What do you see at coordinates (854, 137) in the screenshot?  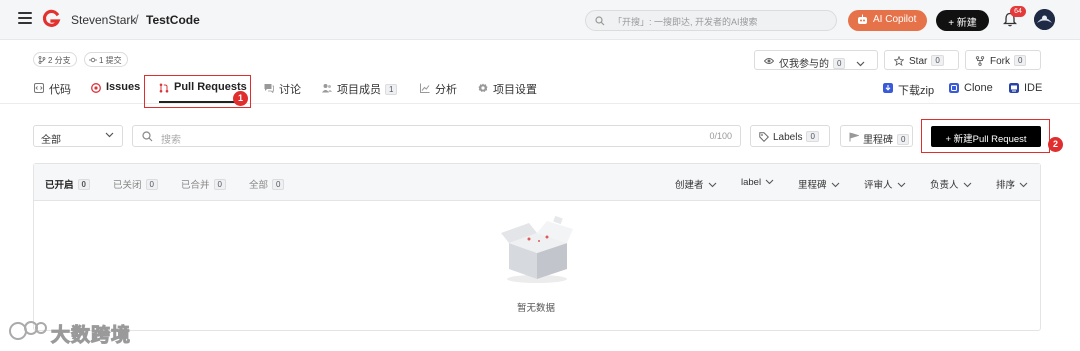 I see `flag-icon` at bounding box center [854, 137].